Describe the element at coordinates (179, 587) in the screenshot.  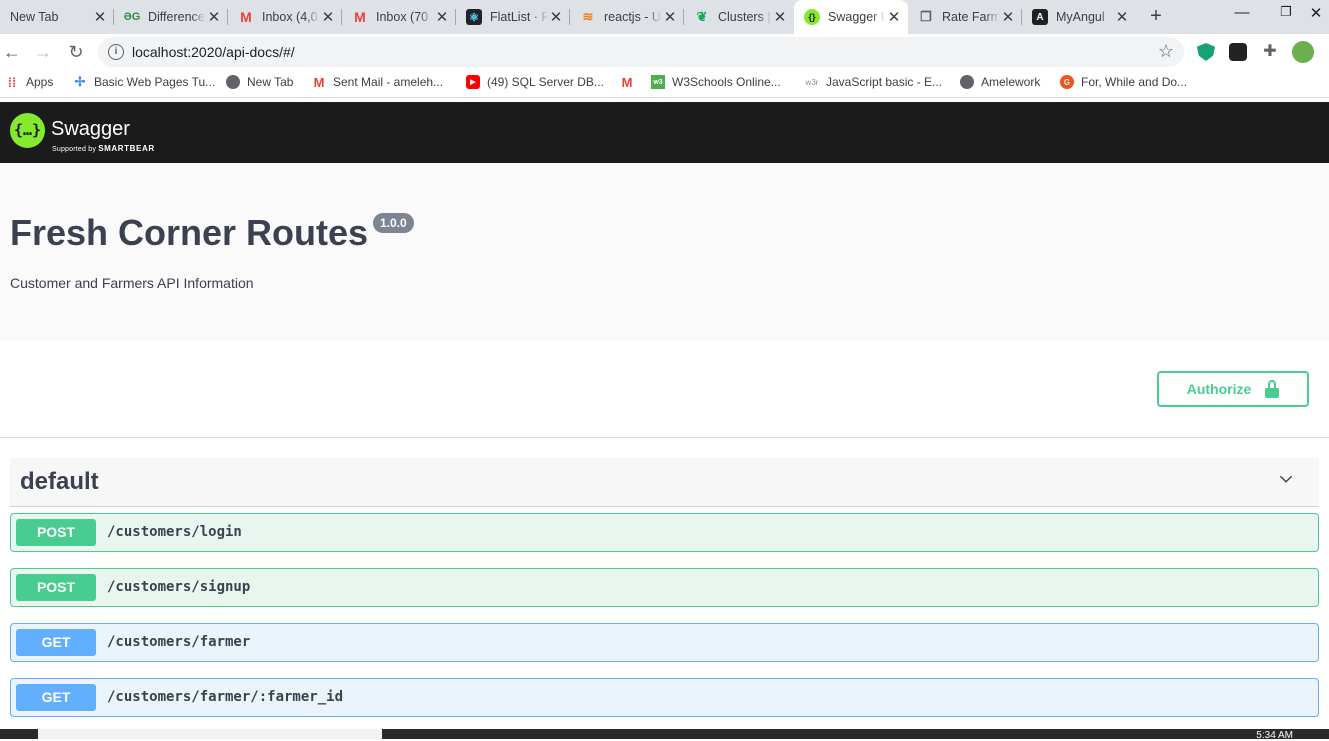
I see `operation-path: /customers/signup` at that location.